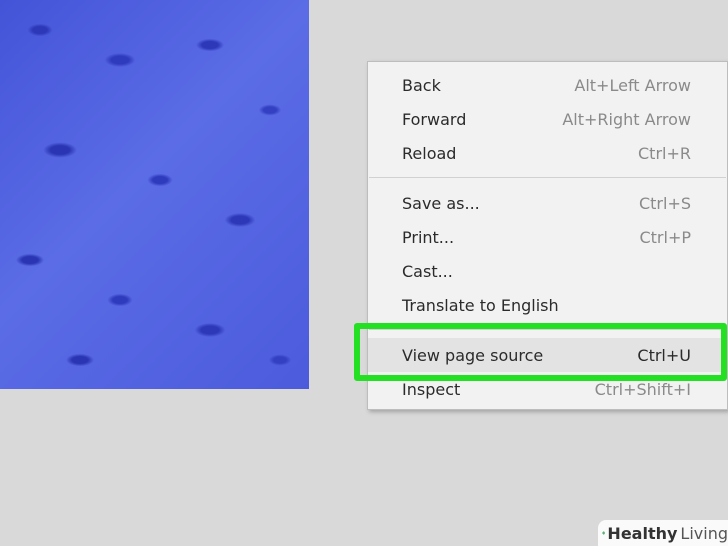 This screenshot has height=546, width=728. I want to click on menu-item-print: Print... Ctrl+P, so click(547, 237).